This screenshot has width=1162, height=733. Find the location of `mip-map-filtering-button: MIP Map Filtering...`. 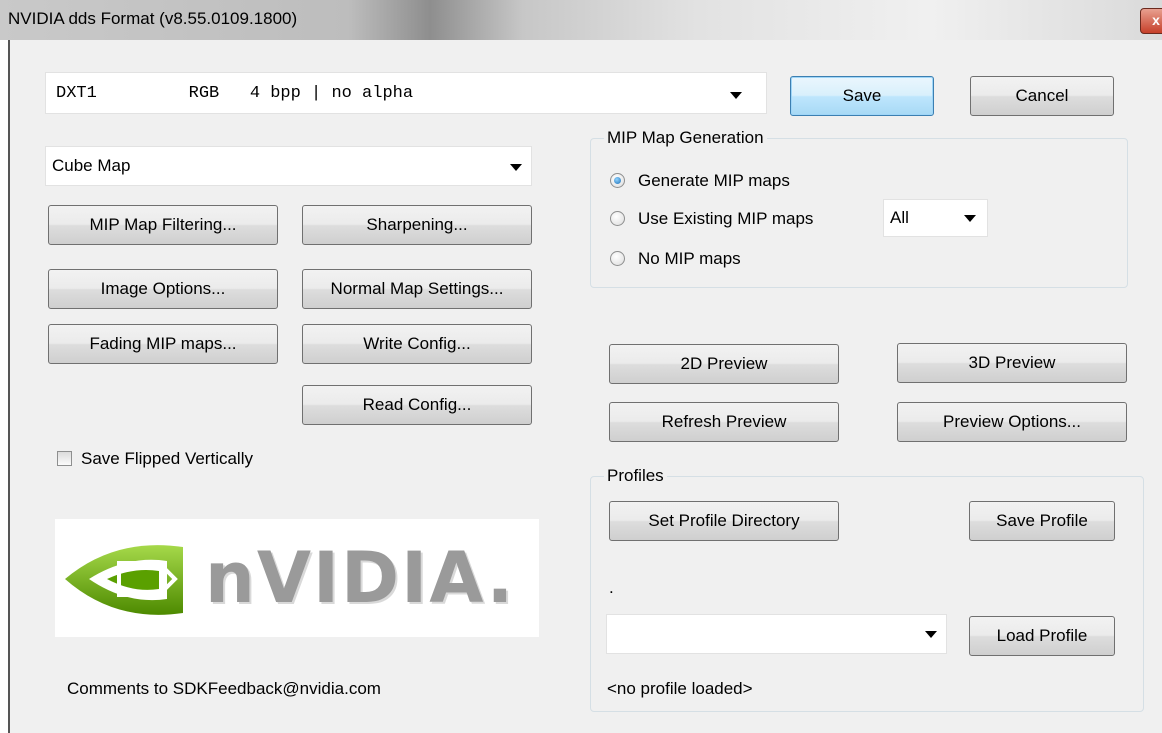

mip-map-filtering-button: MIP Map Filtering... is located at coordinates (163, 225).